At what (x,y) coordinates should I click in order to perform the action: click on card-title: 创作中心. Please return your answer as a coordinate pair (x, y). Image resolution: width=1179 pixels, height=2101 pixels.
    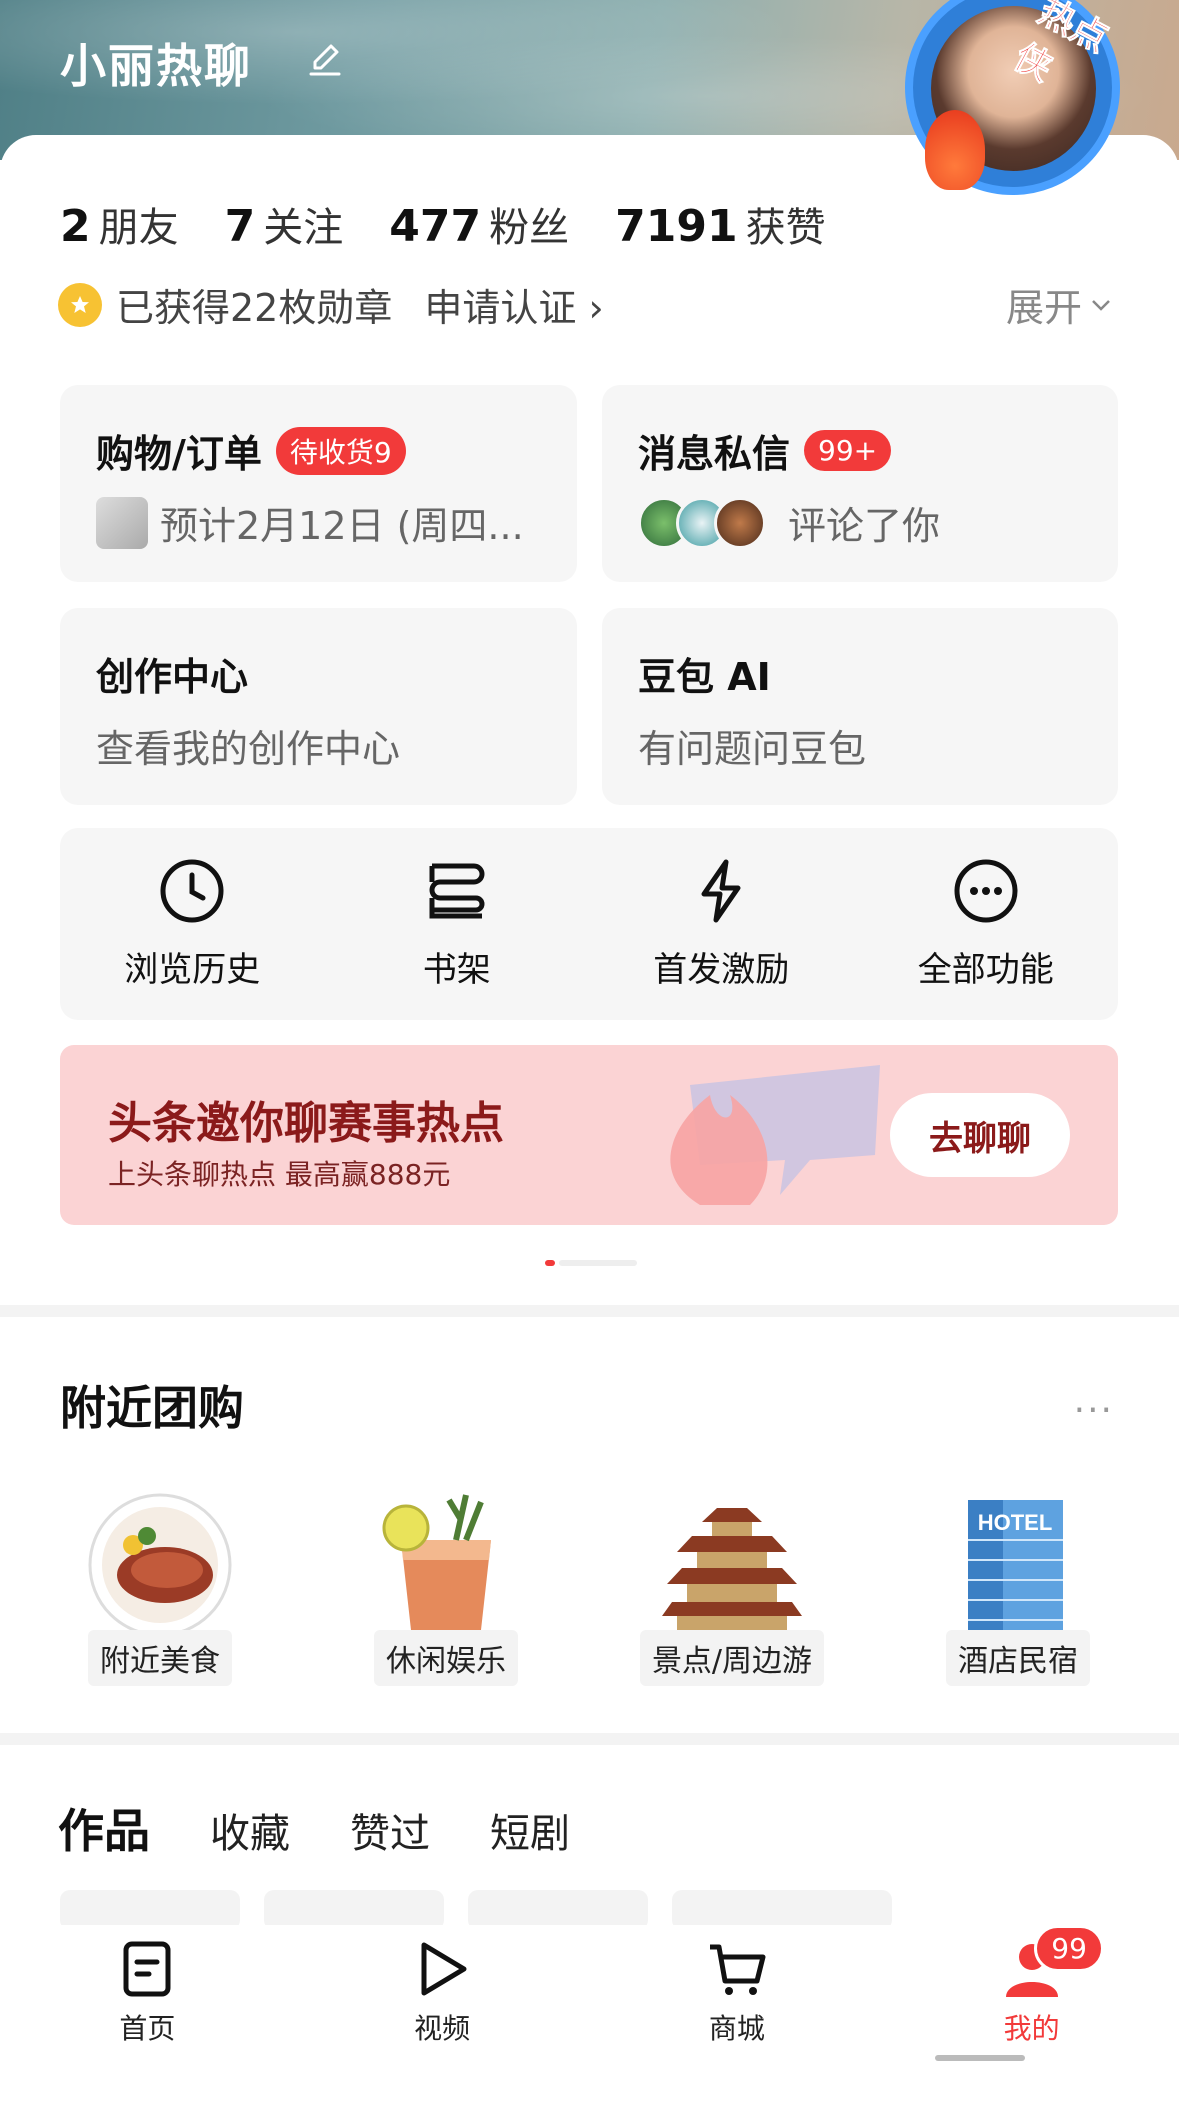
    Looking at the image, I should click on (172, 677).